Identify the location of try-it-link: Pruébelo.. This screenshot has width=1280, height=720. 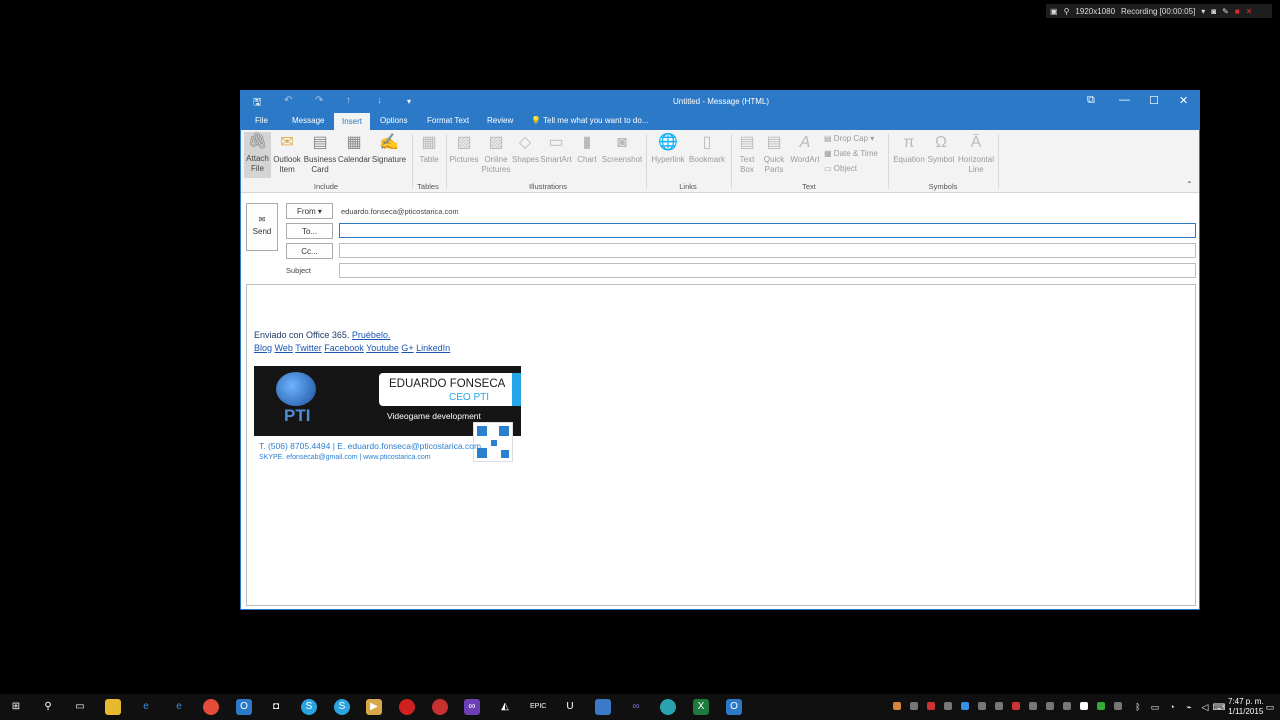
(371, 335).